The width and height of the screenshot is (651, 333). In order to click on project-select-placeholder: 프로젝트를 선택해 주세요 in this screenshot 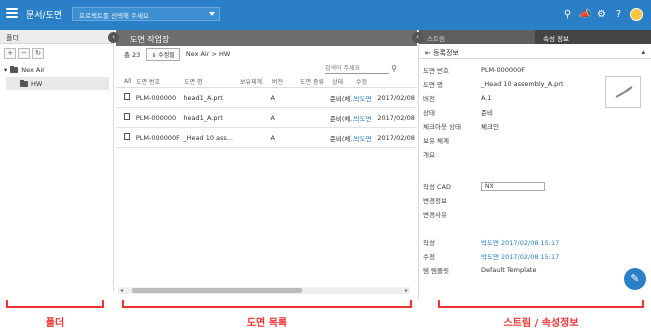, I will do `click(114, 16)`.